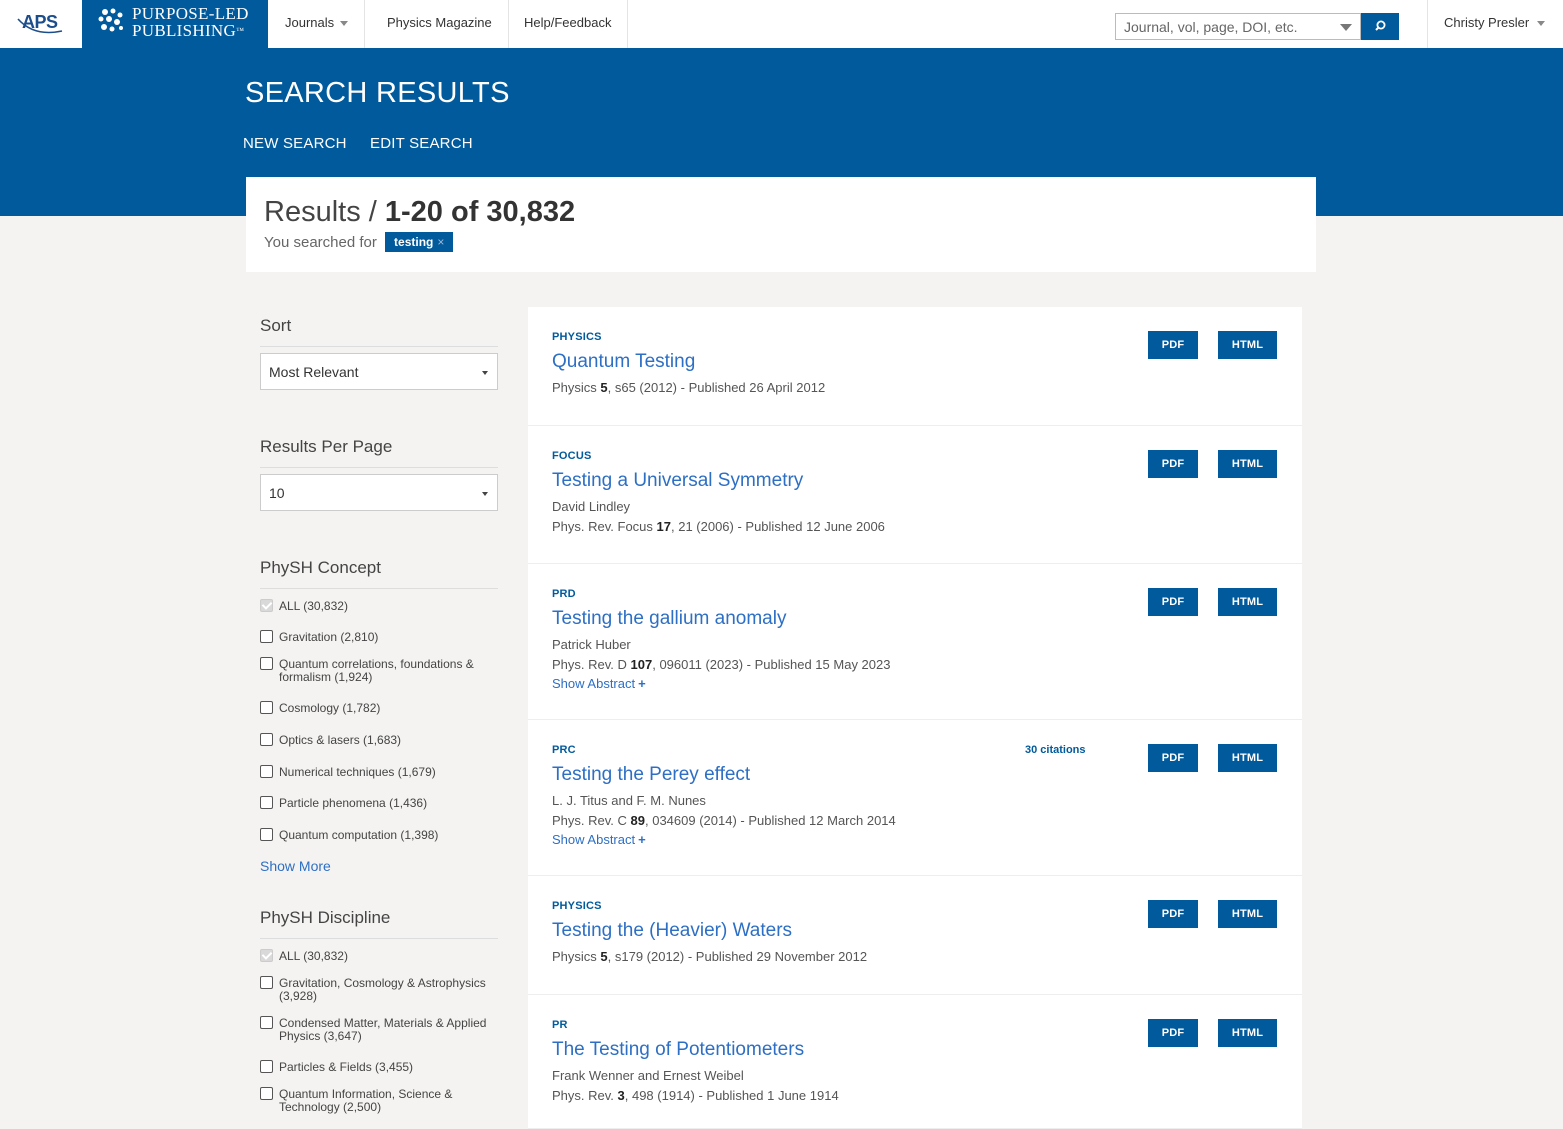 The image size is (1563, 1129). Describe the element at coordinates (669, 619) in the screenshot. I see `result-title-link: Testing the gallium anomaly` at that location.